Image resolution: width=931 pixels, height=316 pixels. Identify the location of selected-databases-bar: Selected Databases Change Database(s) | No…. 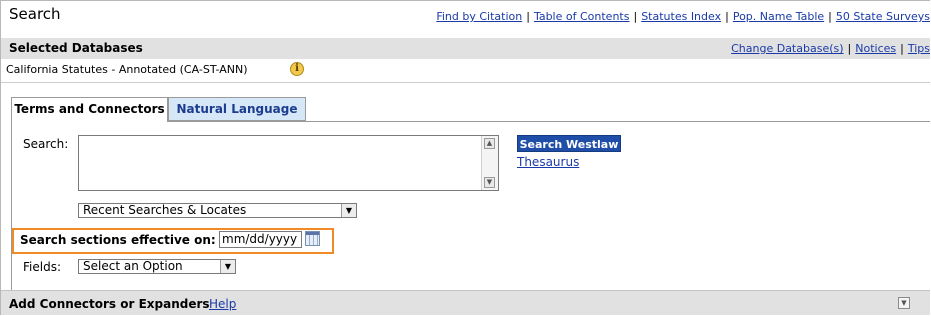
(465, 48).